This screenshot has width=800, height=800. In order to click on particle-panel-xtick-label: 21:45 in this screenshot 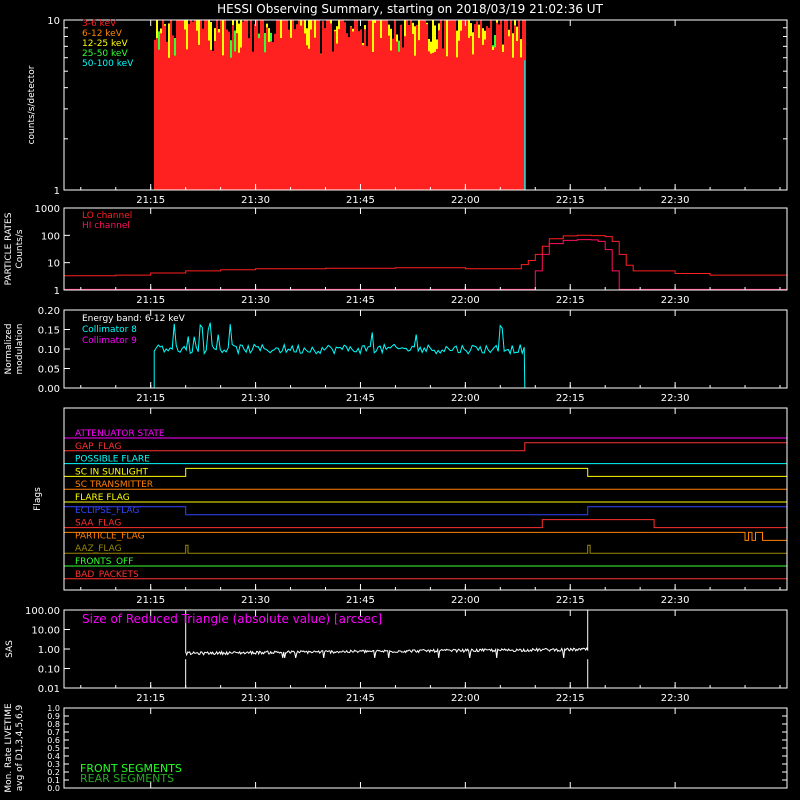, I will do `click(360, 300)`.